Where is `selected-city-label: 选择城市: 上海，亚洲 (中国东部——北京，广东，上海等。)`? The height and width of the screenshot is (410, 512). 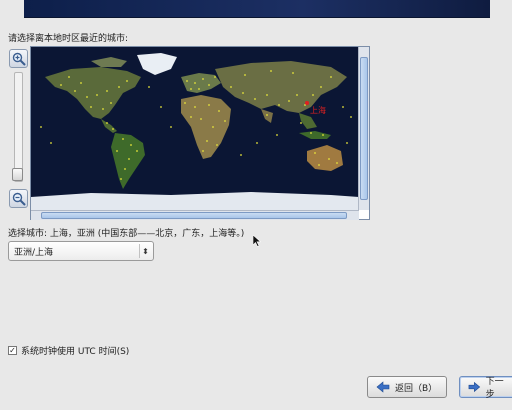
selected-city-label: 选择城市: 上海，亚洲 (中国东部——北京，广东，上海等。) is located at coordinates (126, 234).